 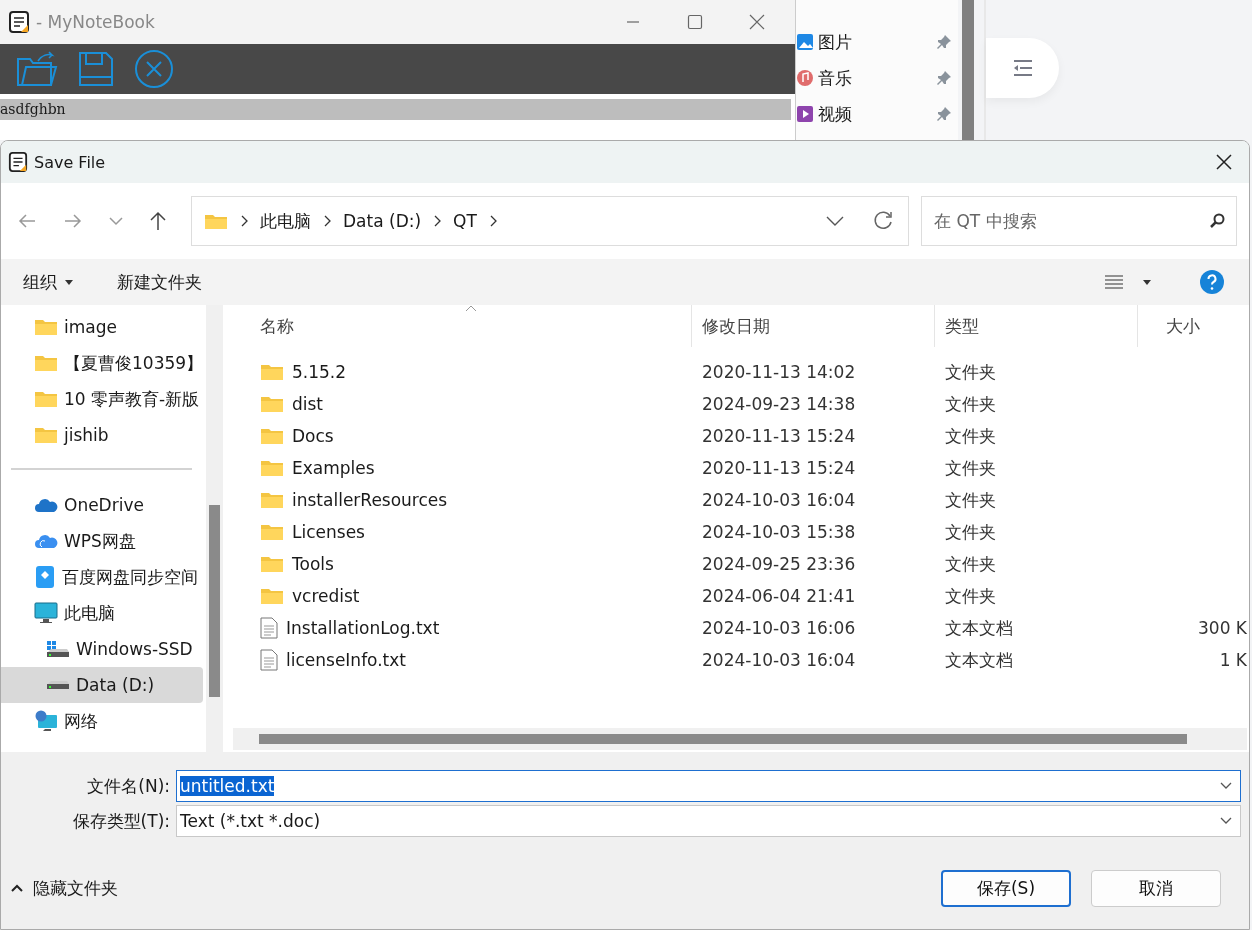 What do you see at coordinates (740, 596) in the screenshot?
I see `file-row: vcredist 2024-06-04 21:41 文件夹` at bounding box center [740, 596].